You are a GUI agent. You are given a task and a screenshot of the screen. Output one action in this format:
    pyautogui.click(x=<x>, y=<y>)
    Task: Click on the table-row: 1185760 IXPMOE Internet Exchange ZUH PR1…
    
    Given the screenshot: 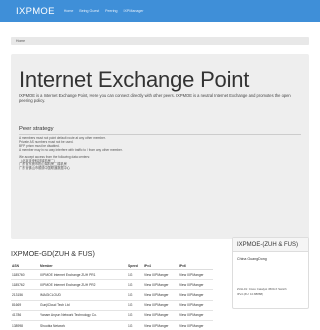 What is the action you would take?
    pyautogui.click(x=112, y=274)
    